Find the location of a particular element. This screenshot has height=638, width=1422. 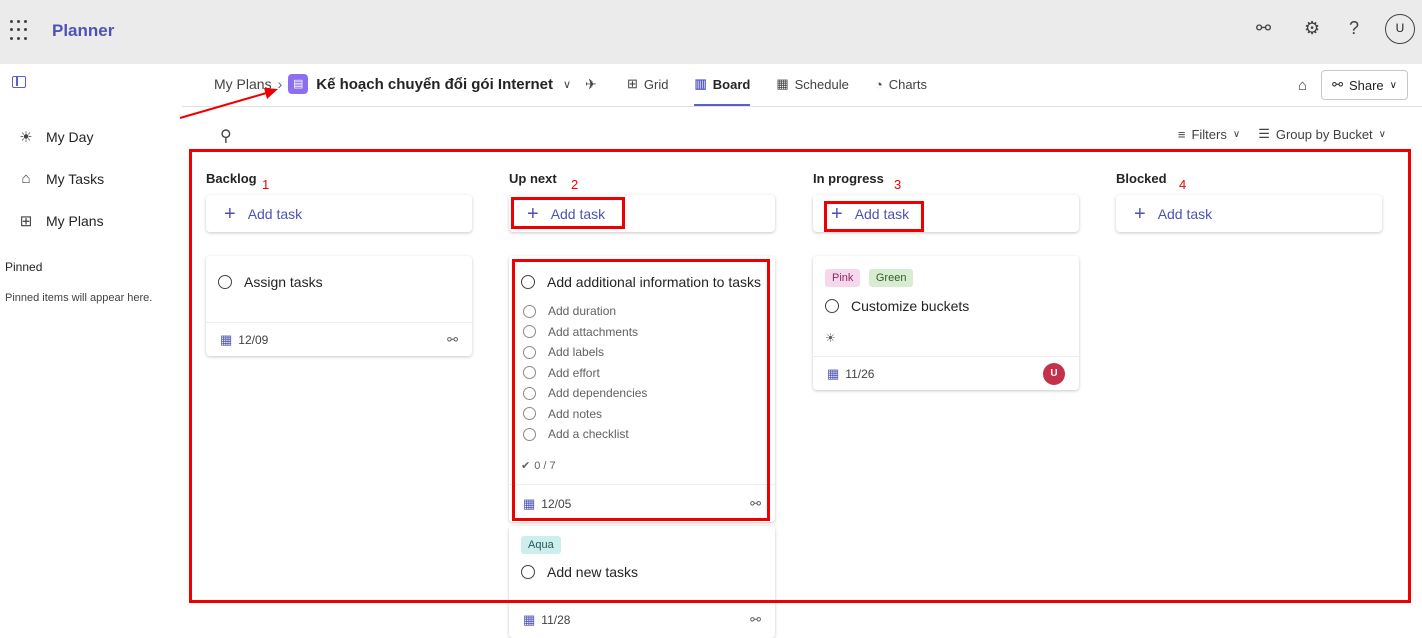

view-tabs: ⊞ Grid ▥ Board ▦ Schedule ◔ Charts is located at coordinates (777, 89).